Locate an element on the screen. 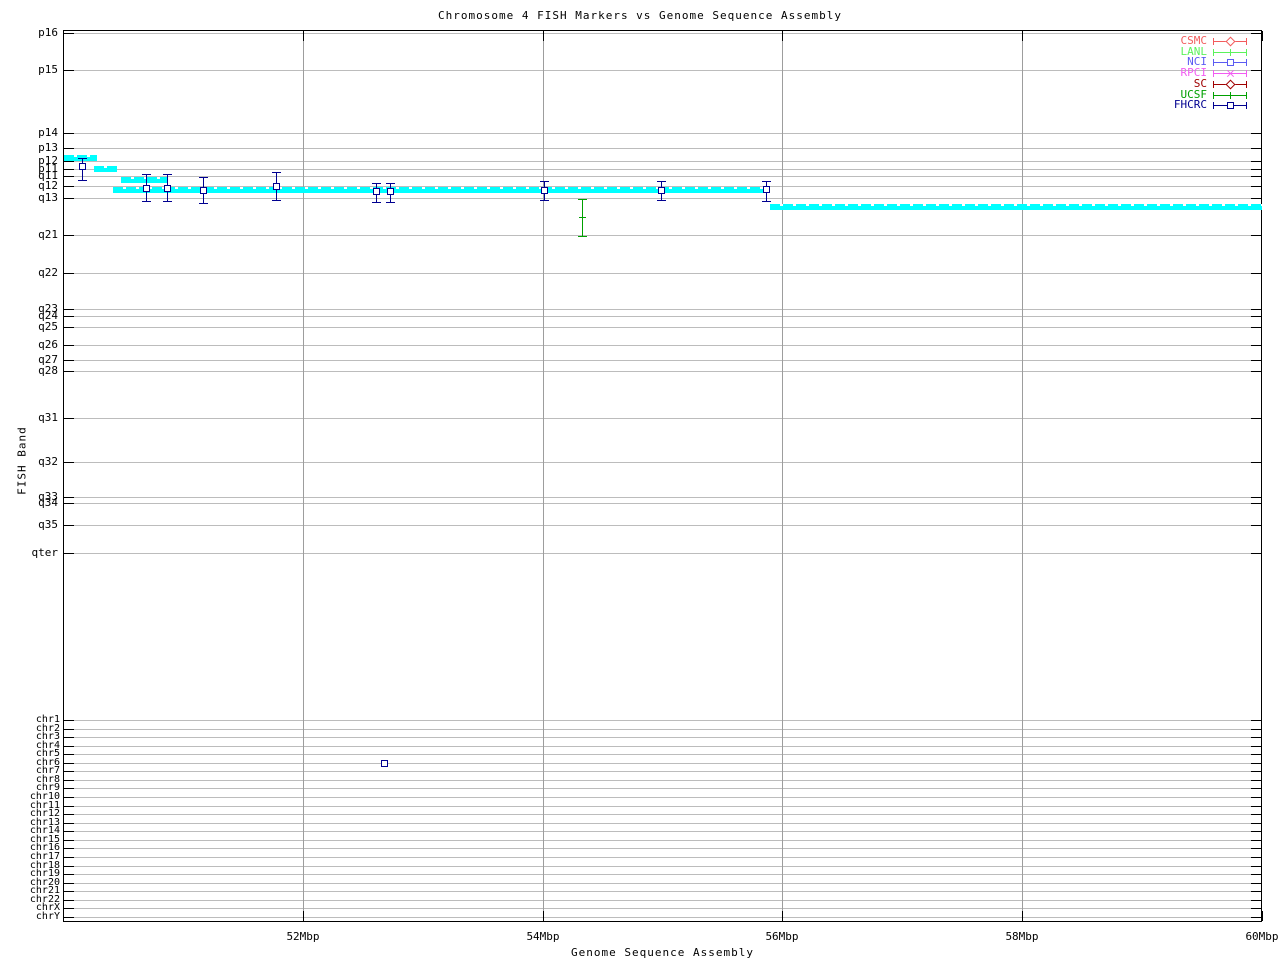 The width and height of the screenshot is (1280, 960). ucsf-point-errorbar-cap is located at coordinates (582, 236).